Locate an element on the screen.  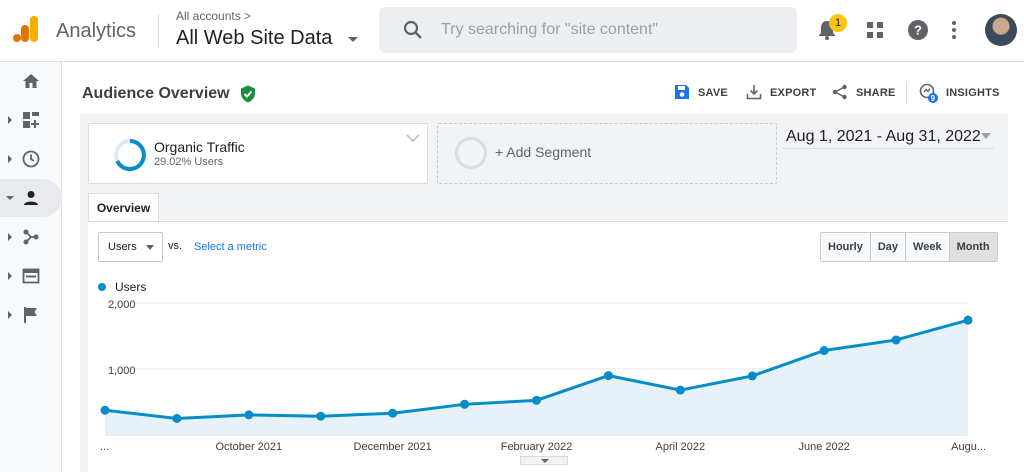
account-breadcrumb: All accounts > is located at coordinates (213, 16).